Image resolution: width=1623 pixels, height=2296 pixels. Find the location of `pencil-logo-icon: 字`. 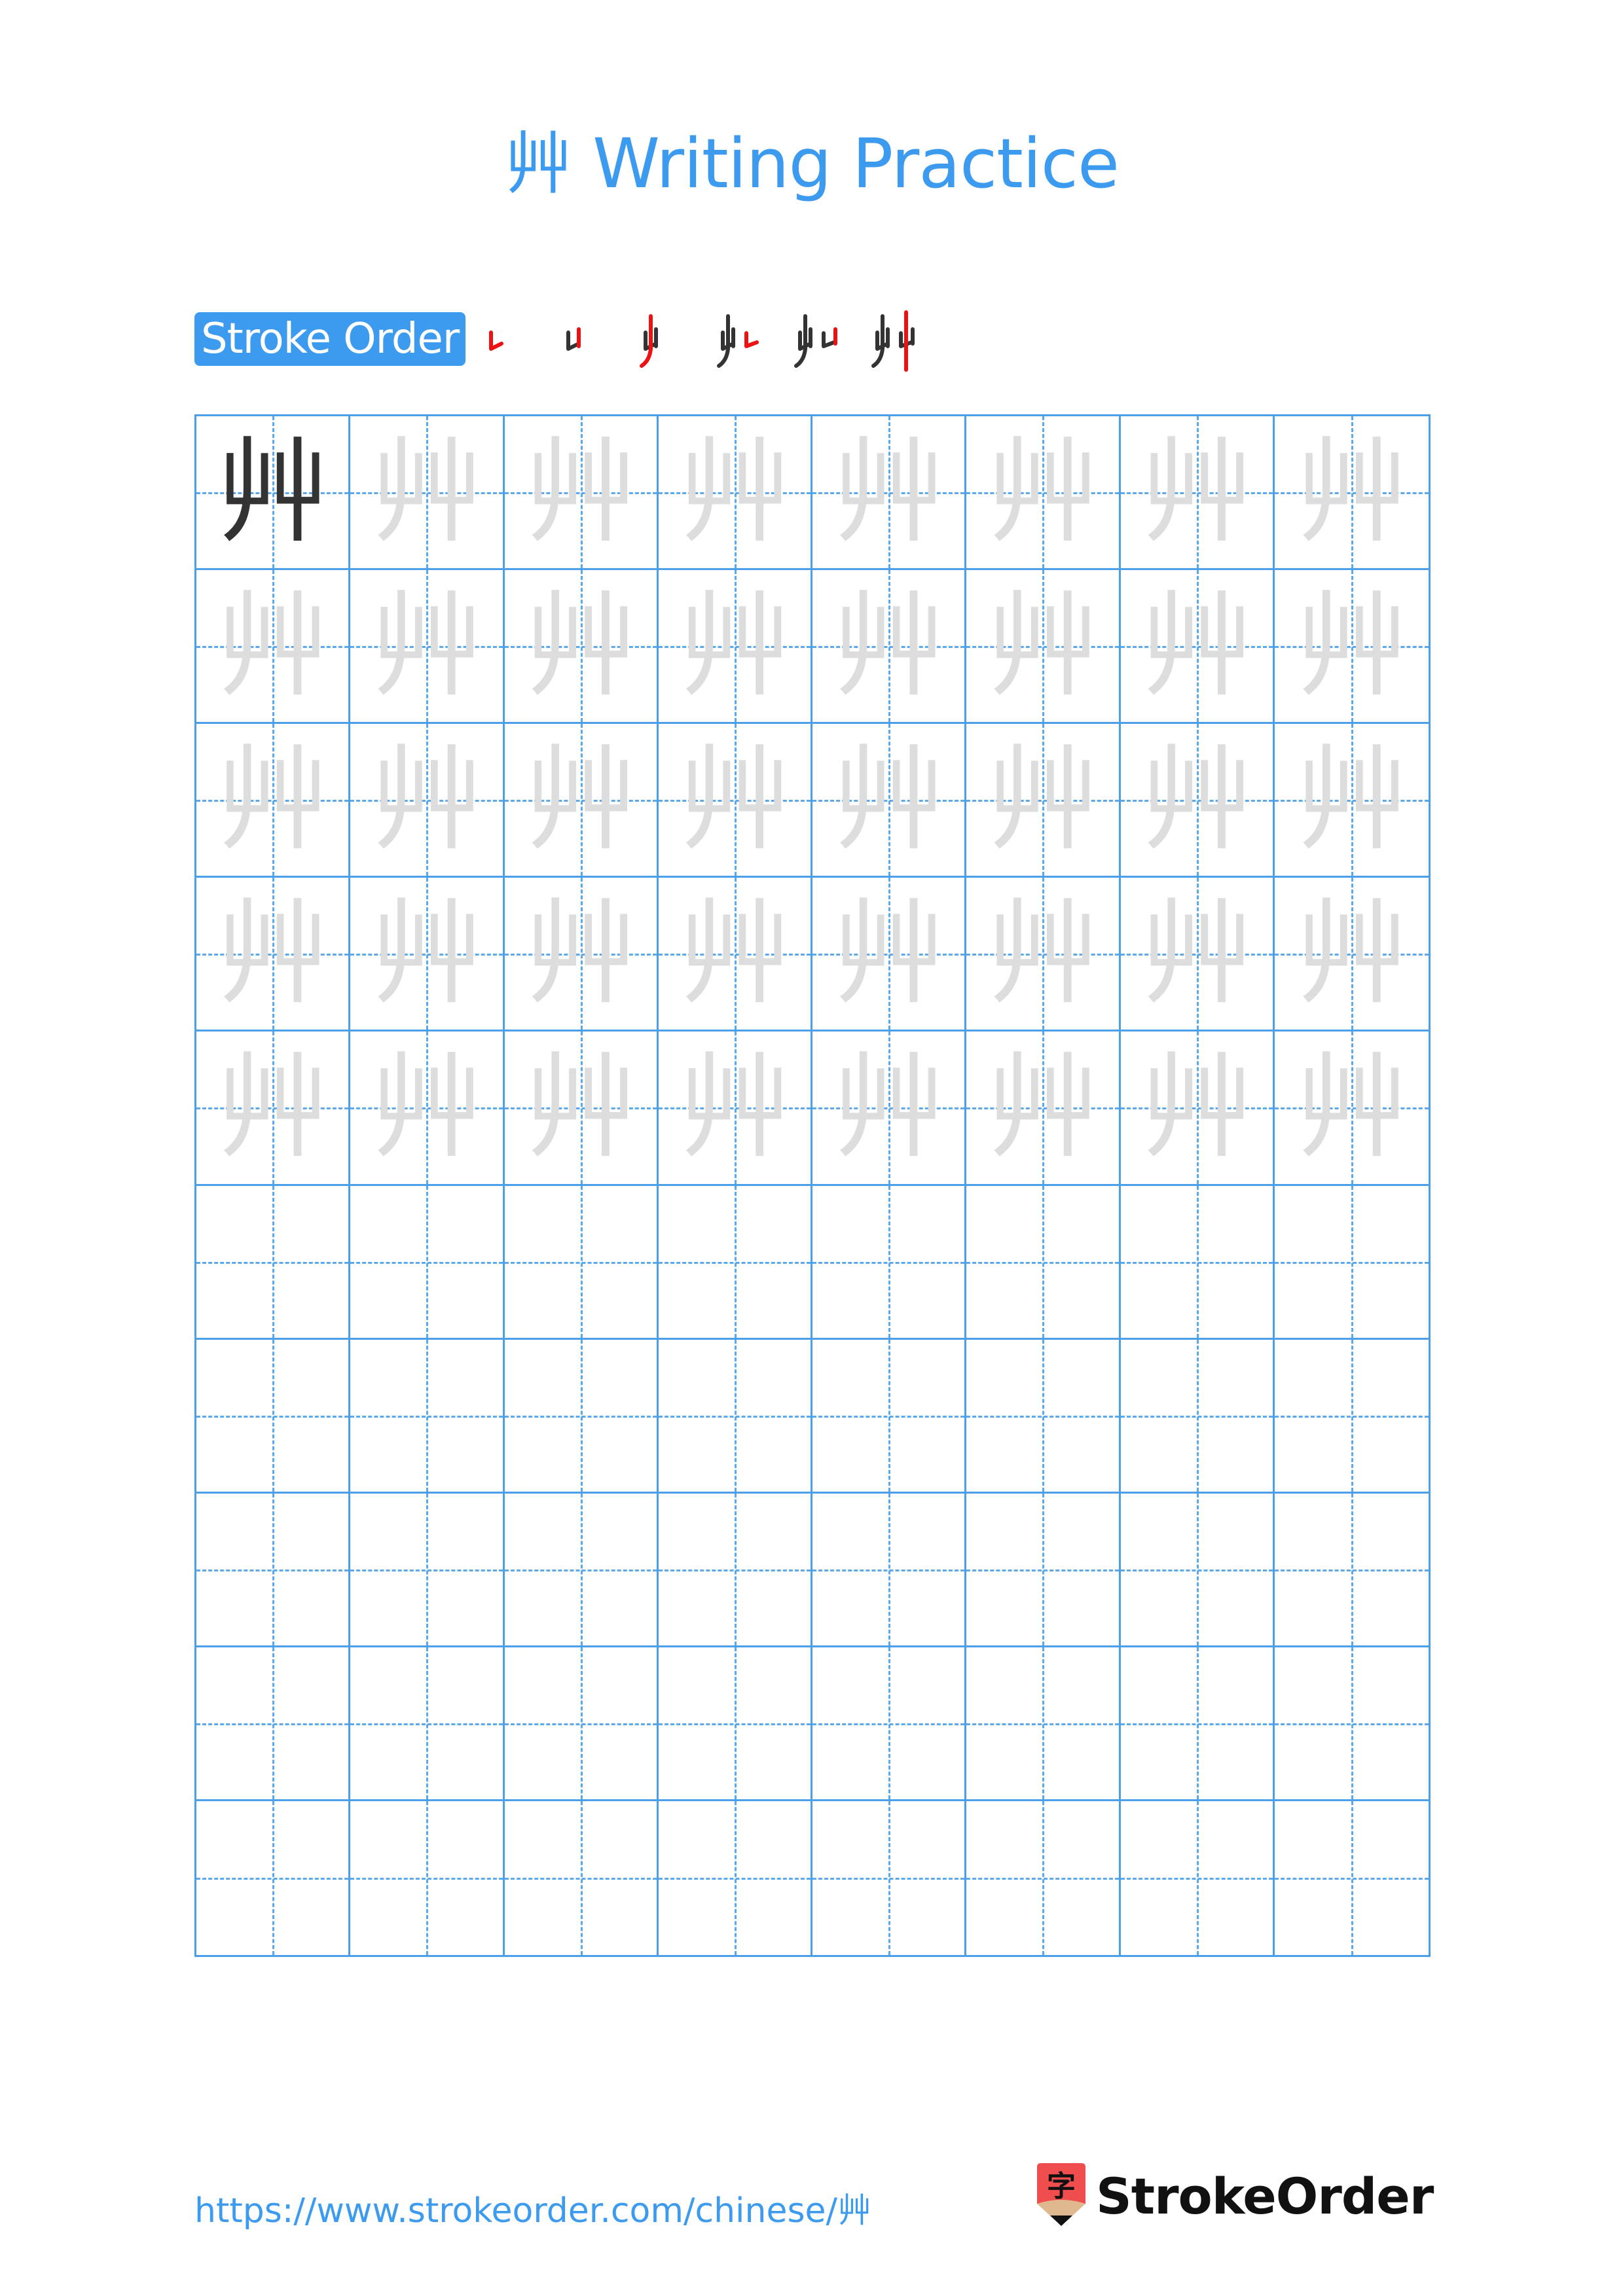

pencil-logo-icon: 字 is located at coordinates (1061, 2196).